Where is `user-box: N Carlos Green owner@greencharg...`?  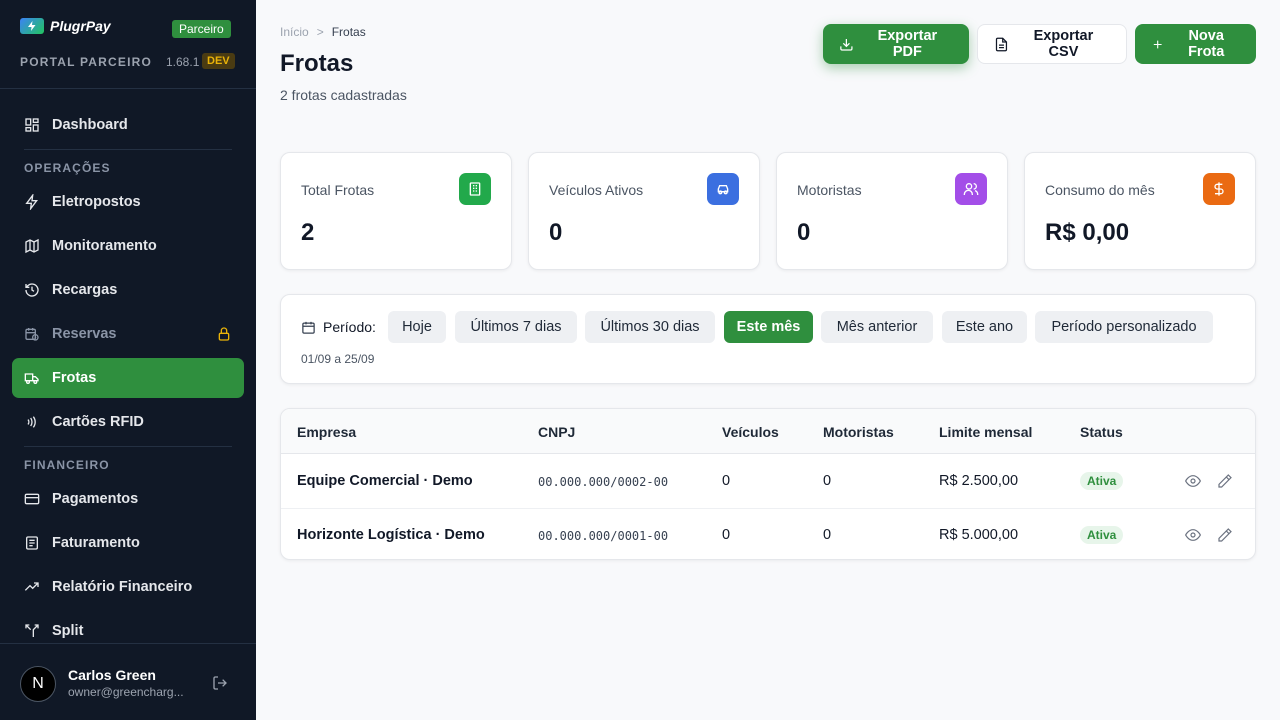
user-box: N Carlos Green owner@greencharg... is located at coordinates (128, 681).